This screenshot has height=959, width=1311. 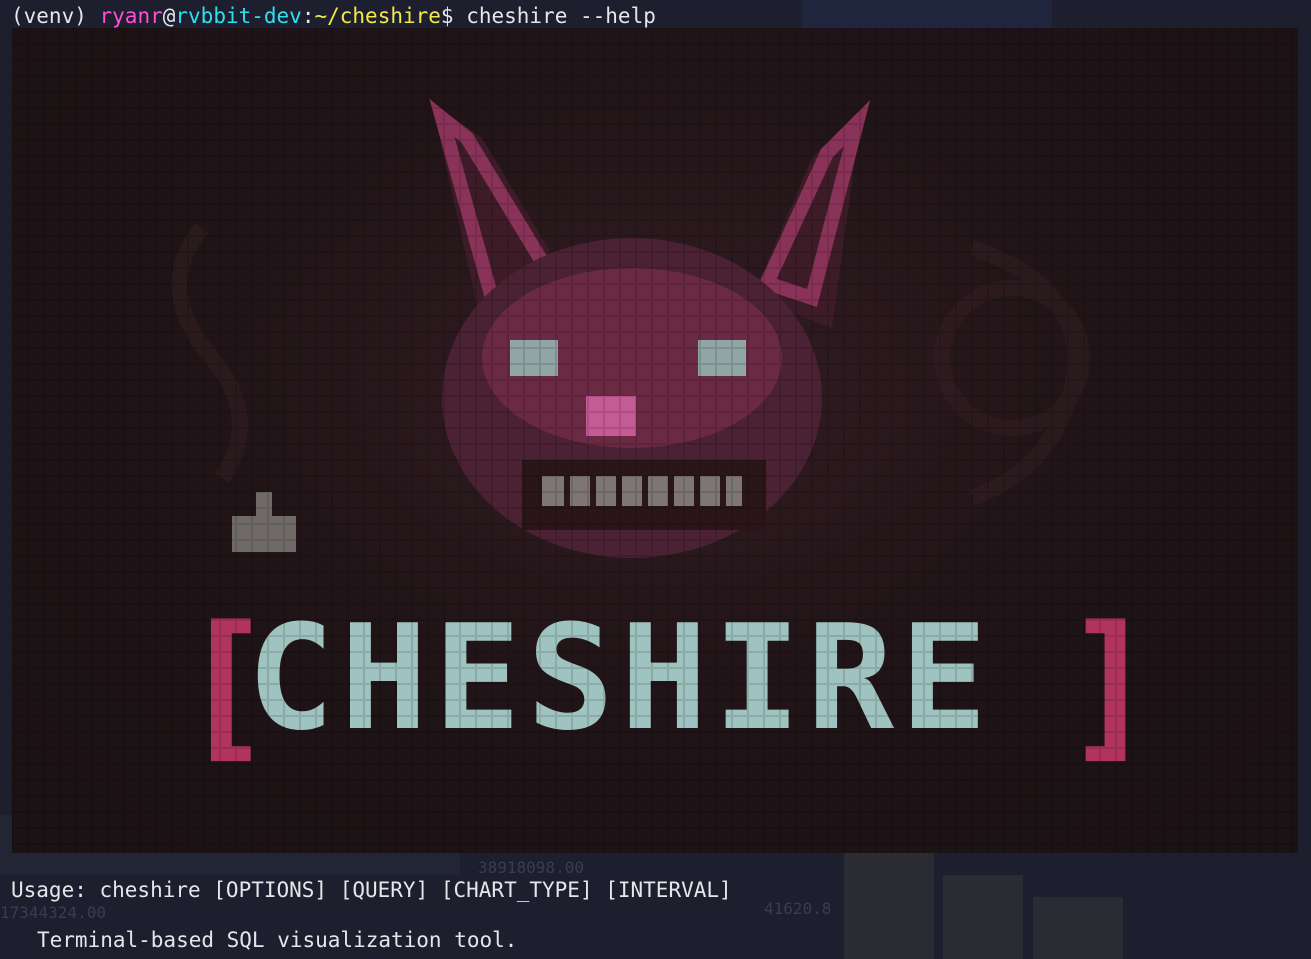 I want to click on prompt-path: ~/cheshire, so click(x=377, y=16).